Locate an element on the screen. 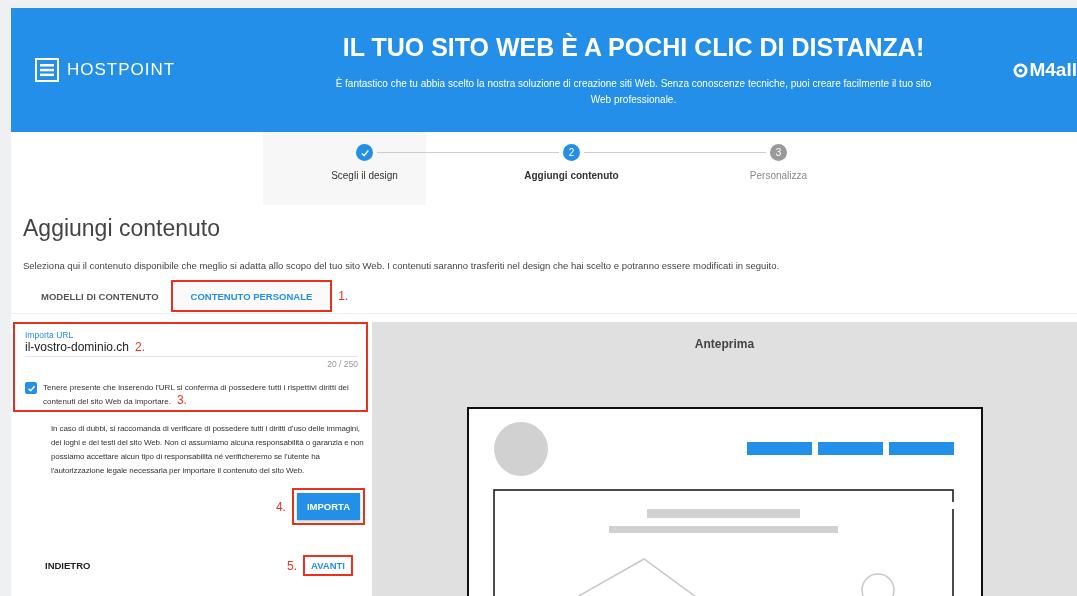  partner-logo-text: M4all is located at coordinates (1053, 70).